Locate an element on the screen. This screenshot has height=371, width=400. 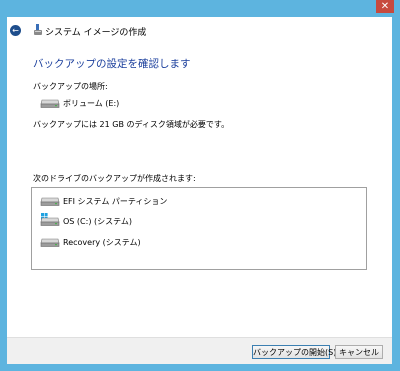
window-title: システム イメージの作成 is located at coordinates (96, 33).